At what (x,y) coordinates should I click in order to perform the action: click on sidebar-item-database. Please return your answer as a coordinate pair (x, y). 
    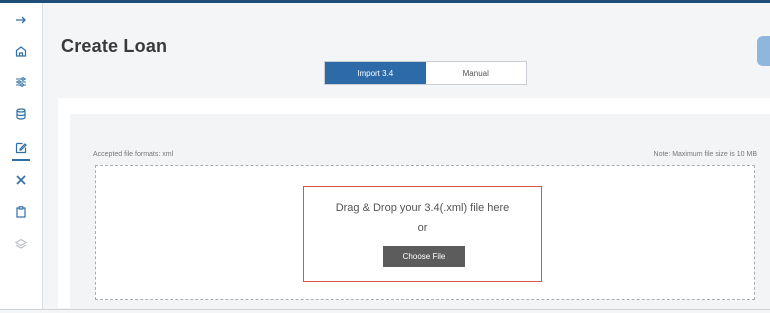
    Looking at the image, I should click on (21, 114).